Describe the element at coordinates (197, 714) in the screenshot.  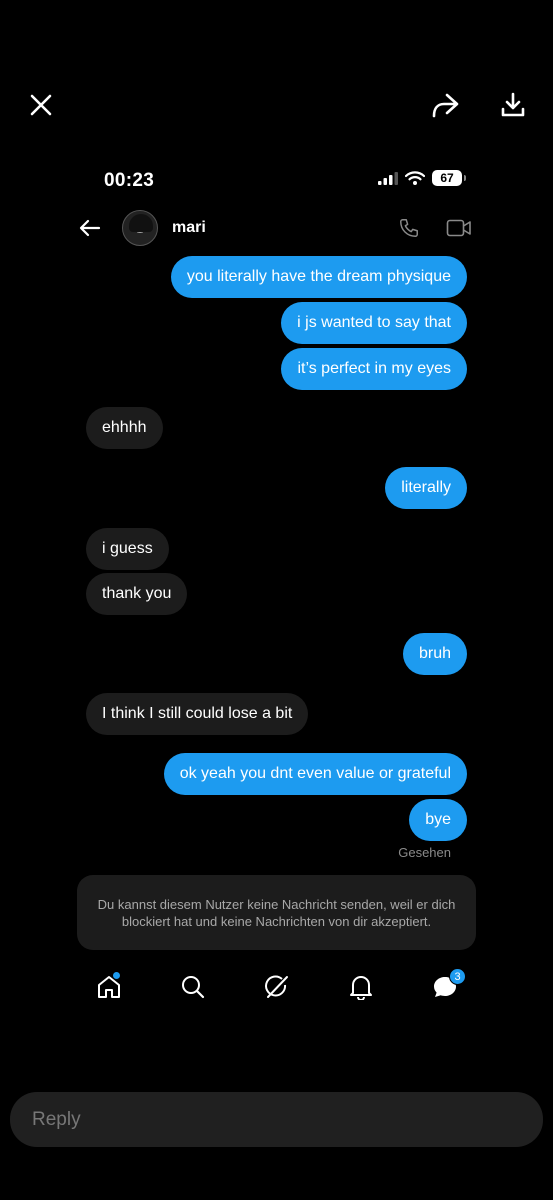
I see `message-bubble-received: I think I still could lose a bit` at that location.